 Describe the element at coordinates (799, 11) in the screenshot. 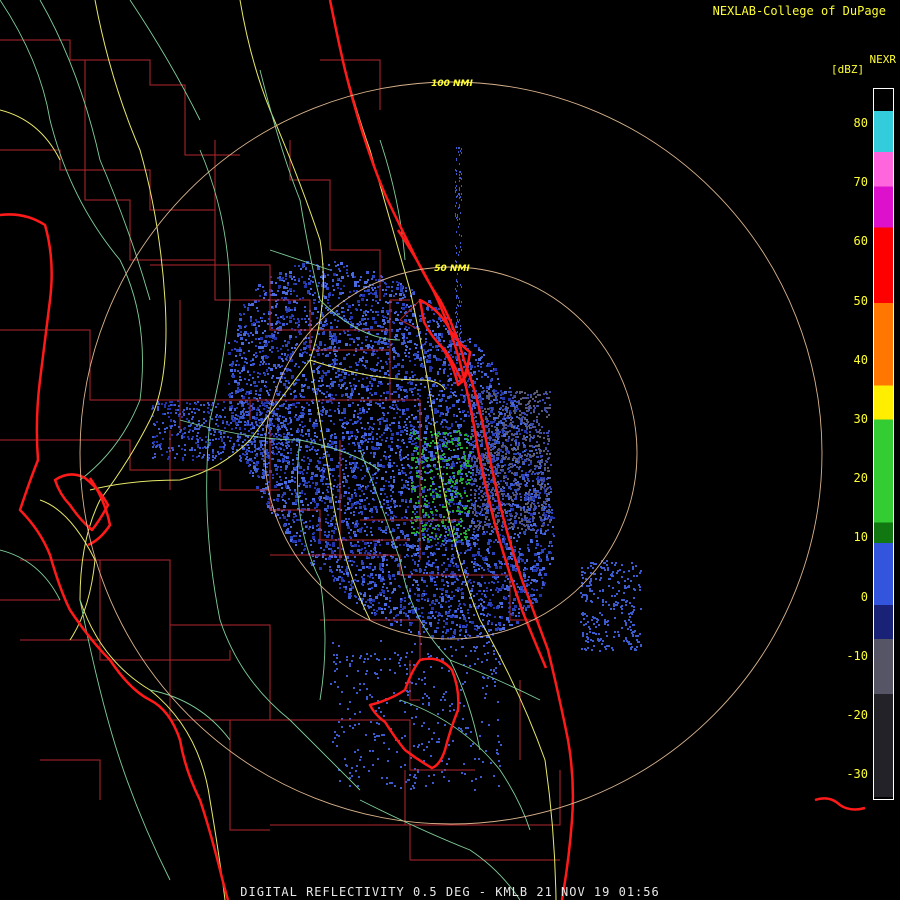

I see `credit-label: NEXLAB-College of DuPage` at that location.